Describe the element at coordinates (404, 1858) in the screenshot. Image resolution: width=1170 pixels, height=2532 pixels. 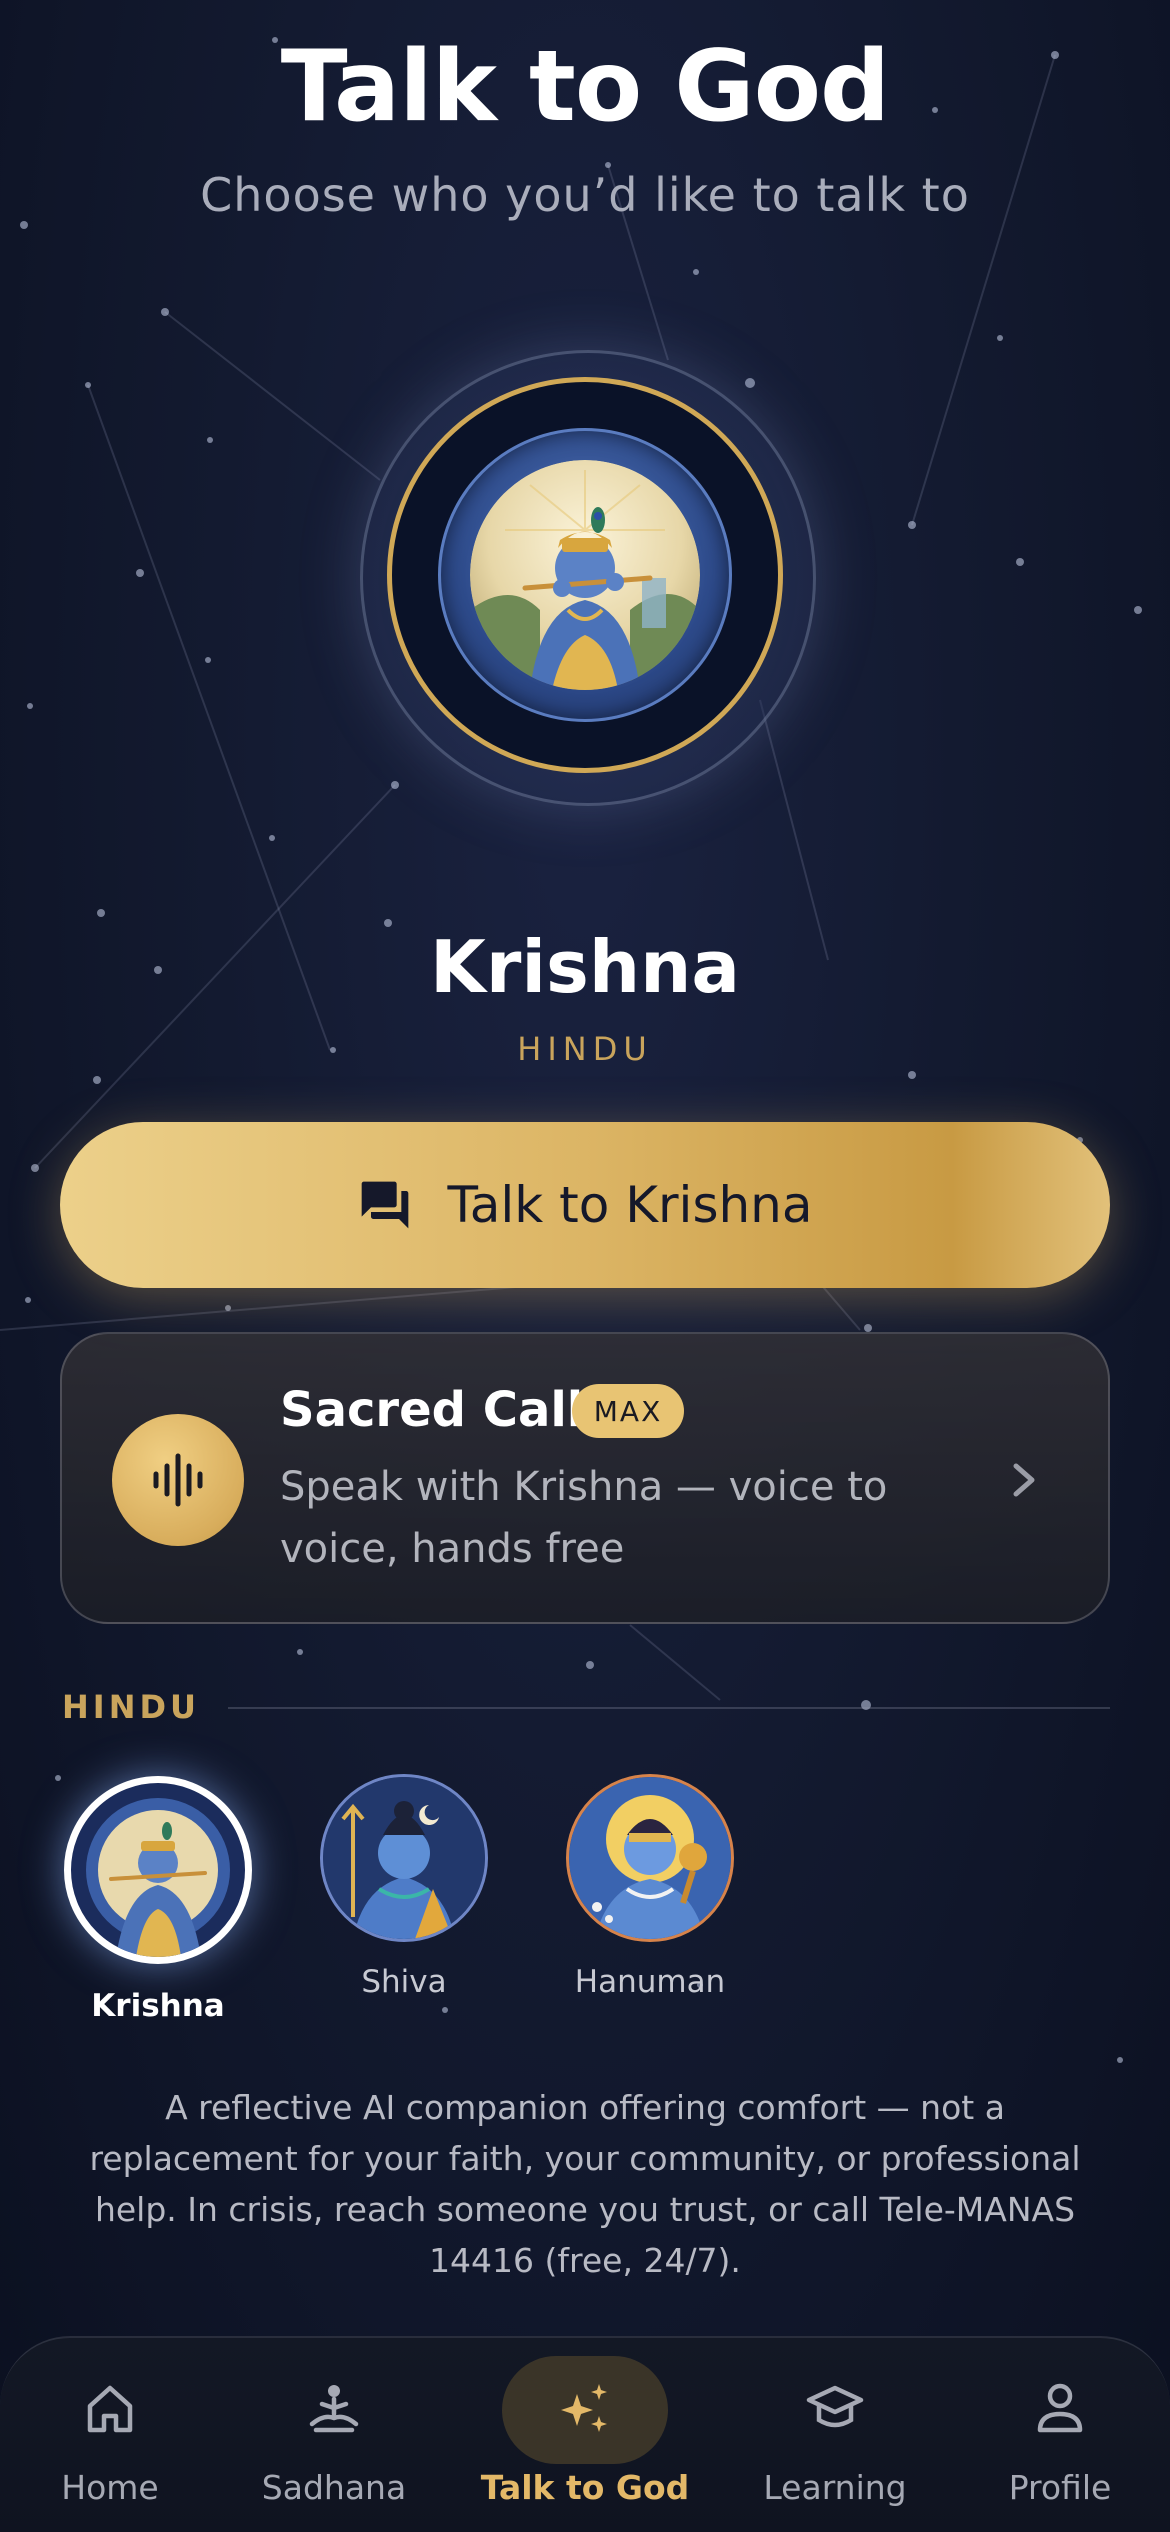
I see `shiva-avatar` at that location.